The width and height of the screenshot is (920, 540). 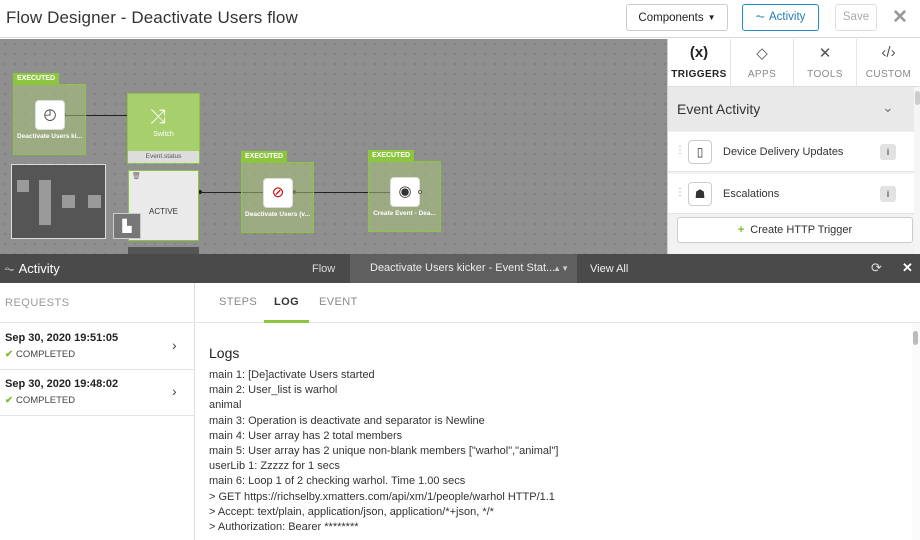 I want to click on activity-button-label: Activity, so click(x=787, y=17).